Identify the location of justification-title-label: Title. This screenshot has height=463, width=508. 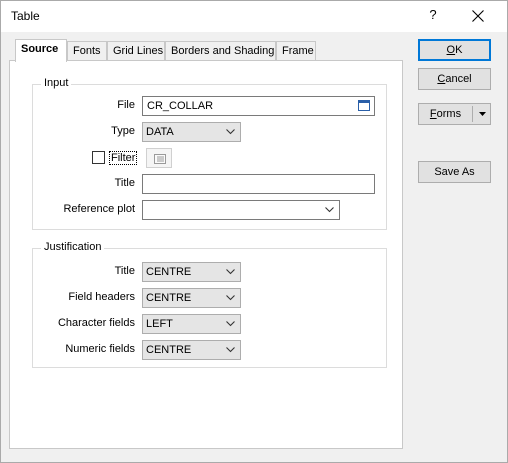
(124, 271).